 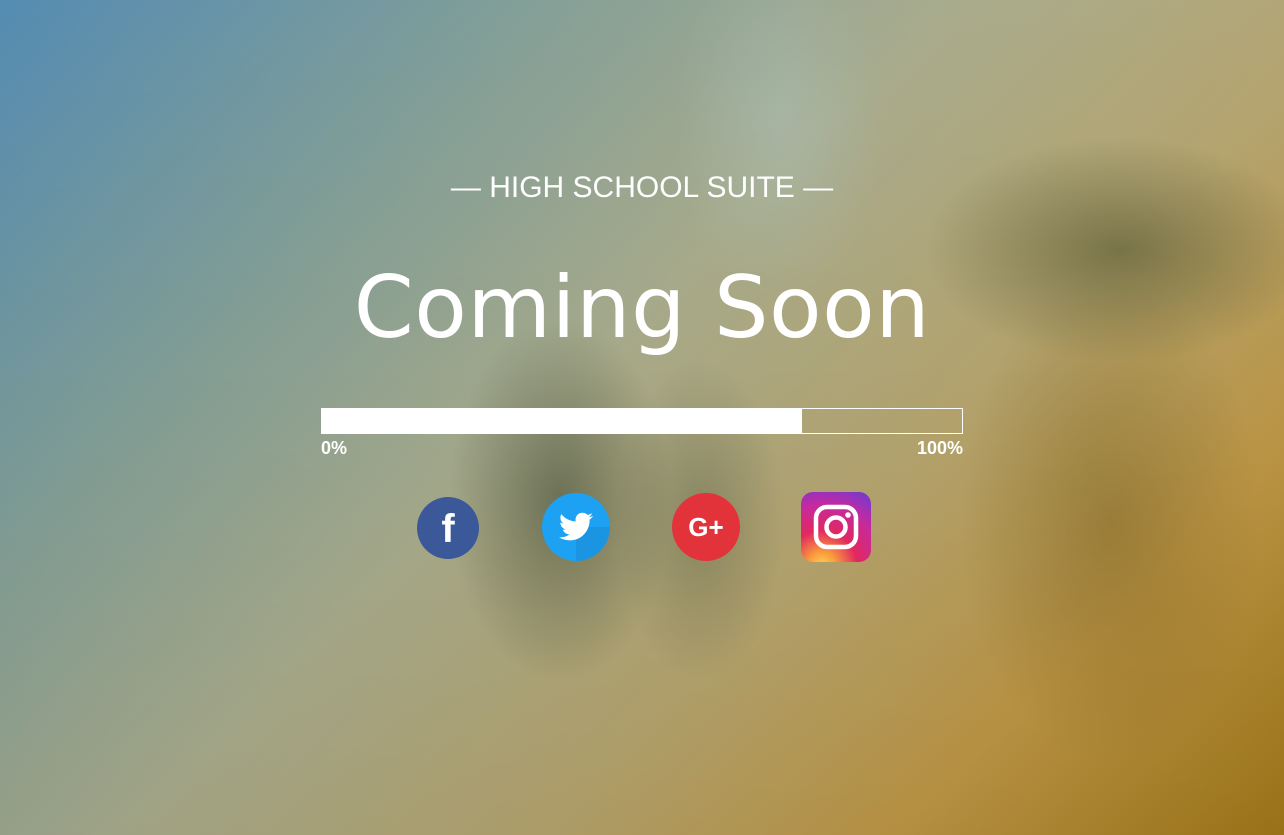 I want to click on progress-section: 0% 100%, so click(x=642, y=433).